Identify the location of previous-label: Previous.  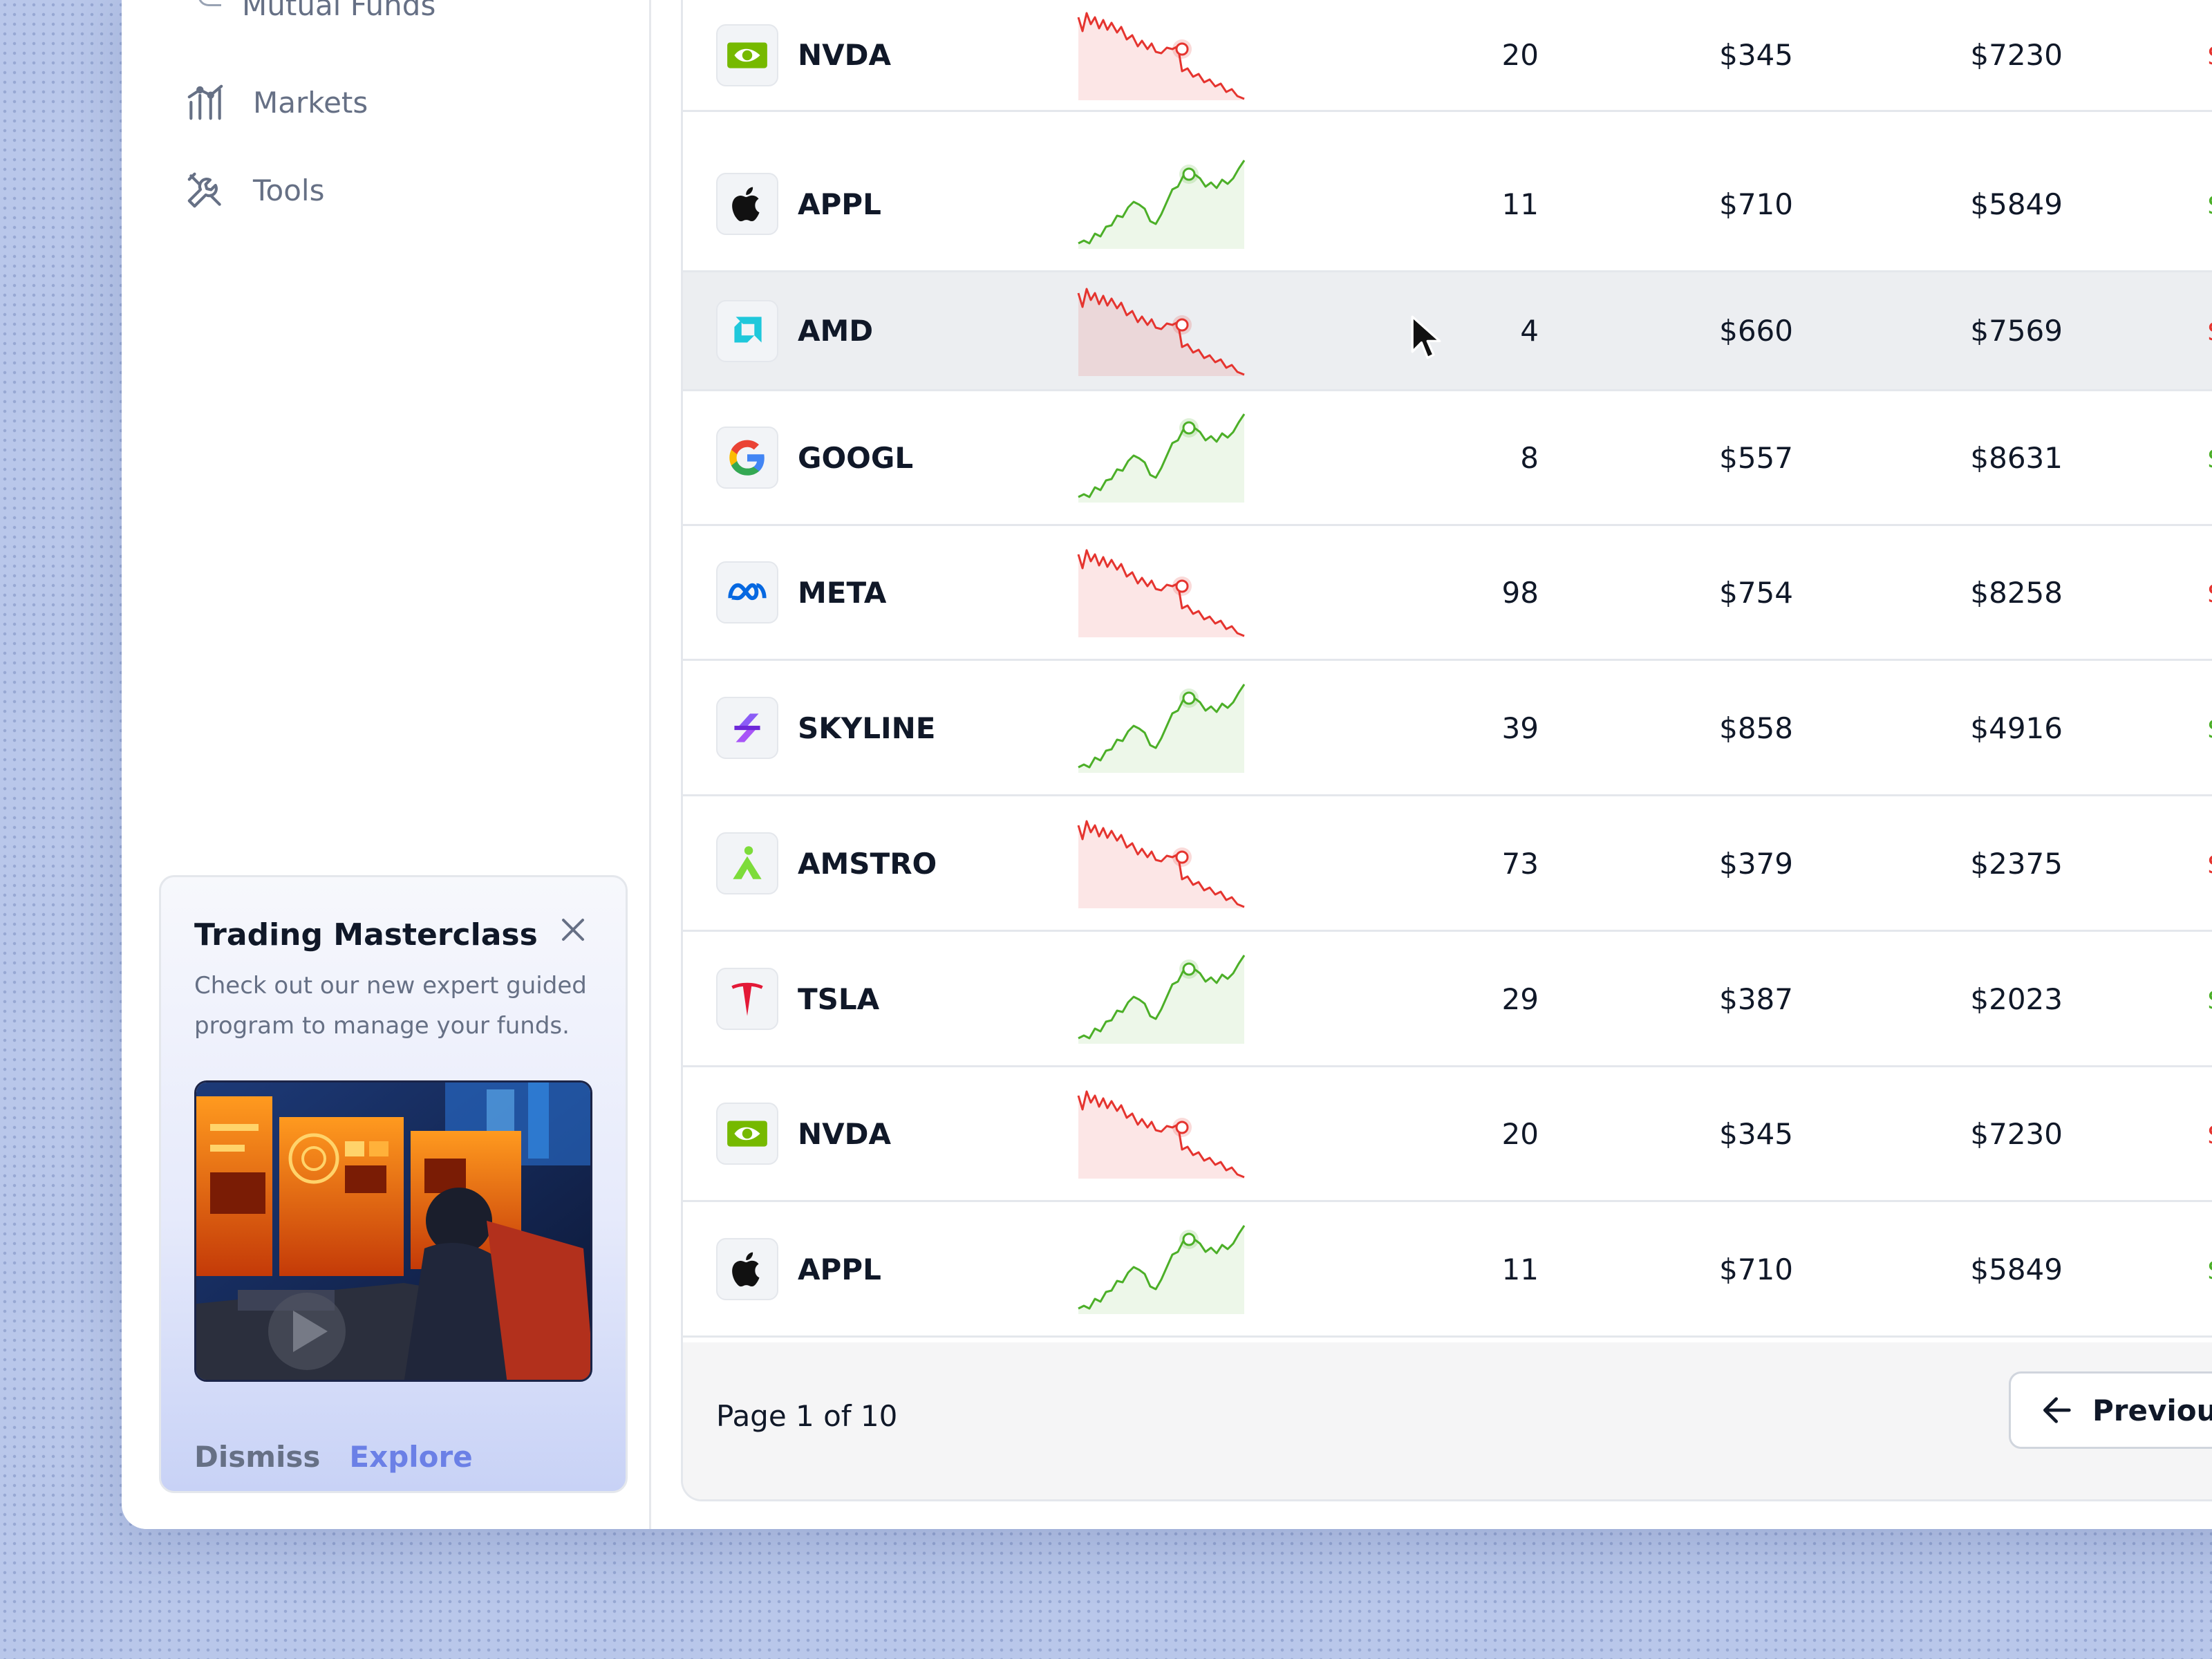
(2152, 1410).